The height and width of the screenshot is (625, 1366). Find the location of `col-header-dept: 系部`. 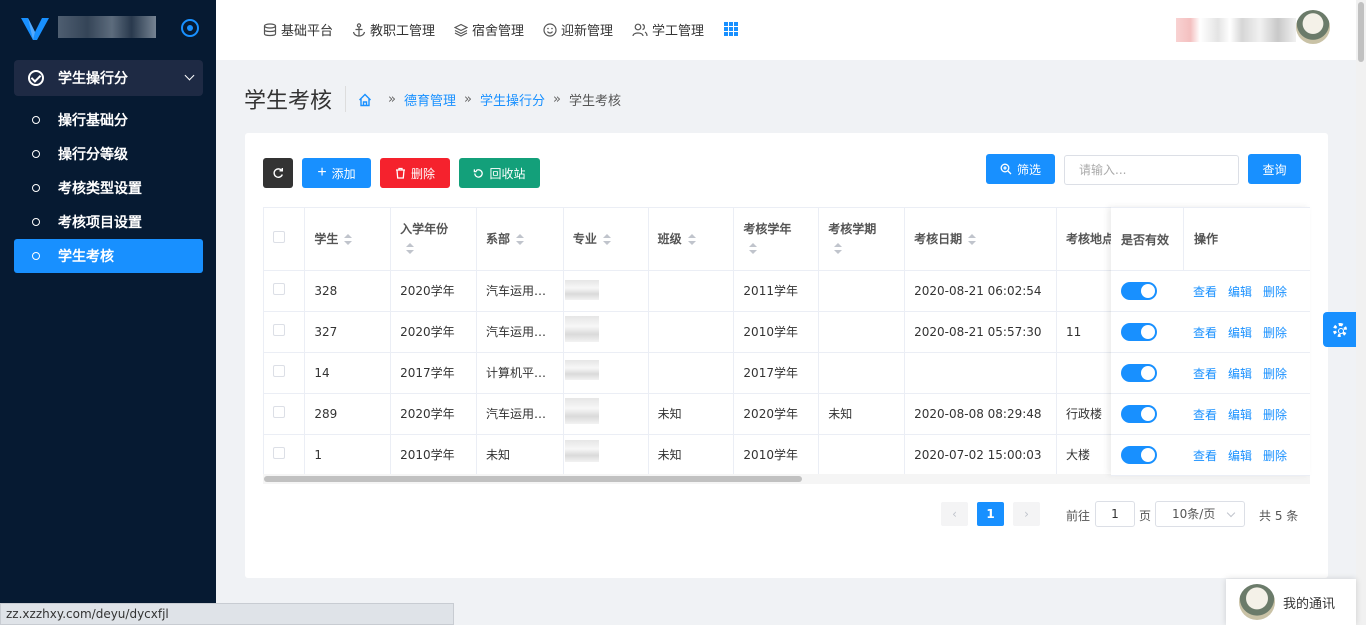

col-header-dept: 系部 is located at coordinates (520, 239).